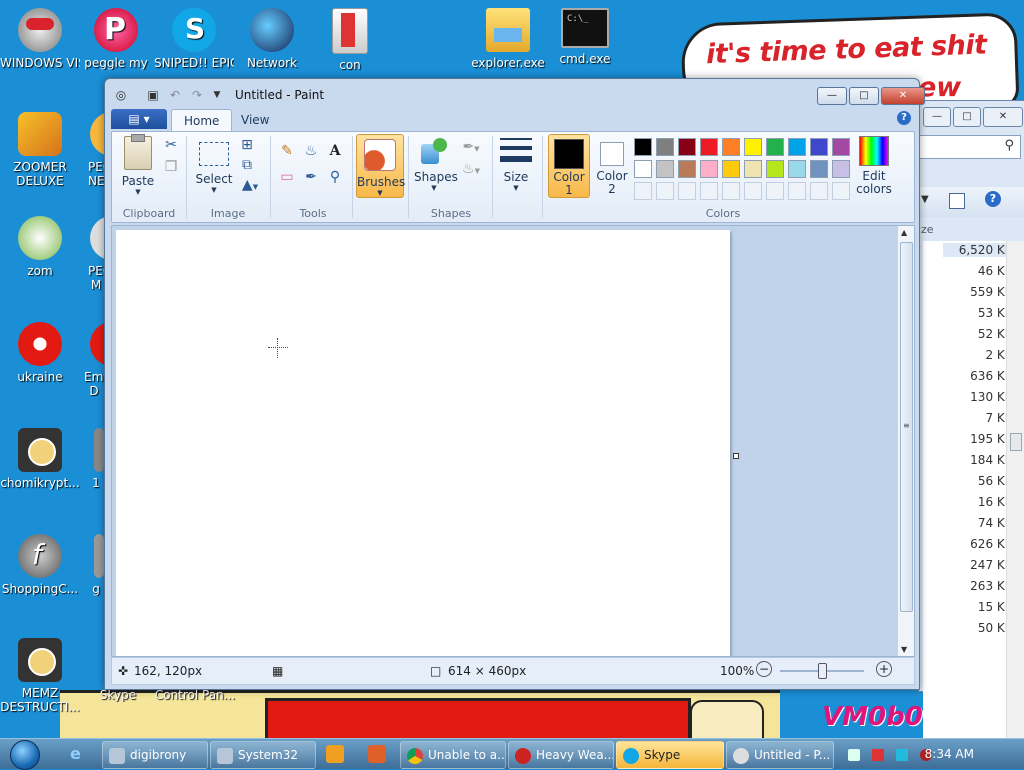 The height and width of the screenshot is (770, 1024). Describe the element at coordinates (250, 185) in the screenshot. I see `rotate-icon: ▲▼` at that location.